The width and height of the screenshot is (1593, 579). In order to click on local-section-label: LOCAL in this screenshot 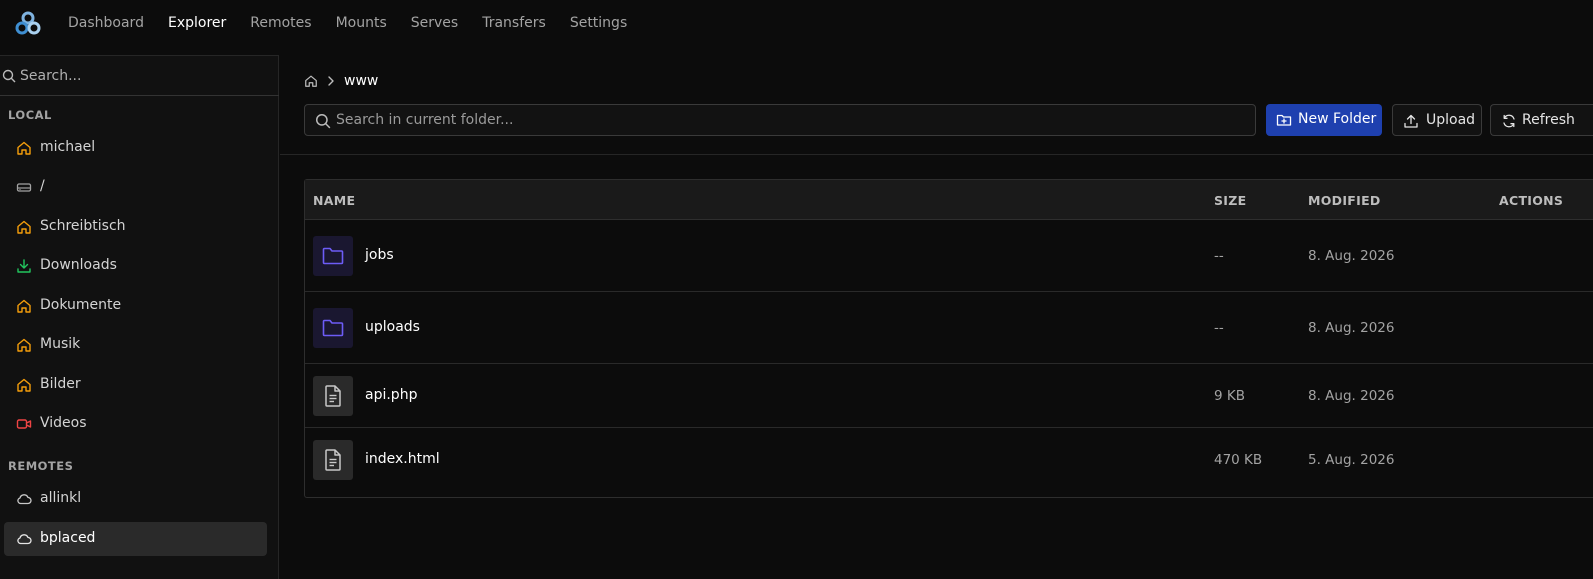, I will do `click(30, 115)`.